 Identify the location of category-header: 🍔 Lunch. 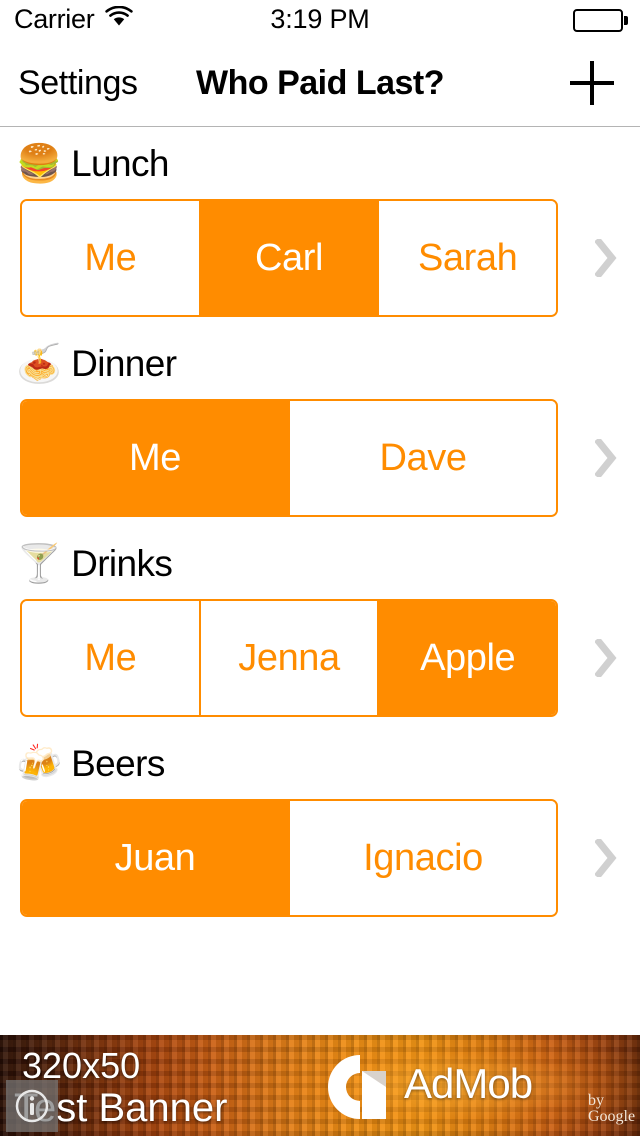
(92, 163).